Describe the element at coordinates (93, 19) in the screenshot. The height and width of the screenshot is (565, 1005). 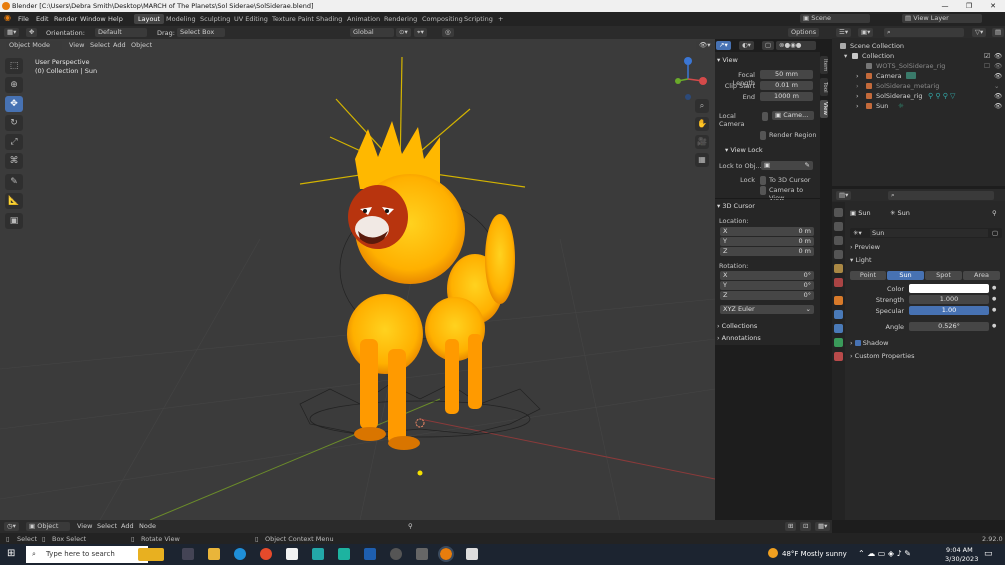
I see `menu-window: Window` at that location.